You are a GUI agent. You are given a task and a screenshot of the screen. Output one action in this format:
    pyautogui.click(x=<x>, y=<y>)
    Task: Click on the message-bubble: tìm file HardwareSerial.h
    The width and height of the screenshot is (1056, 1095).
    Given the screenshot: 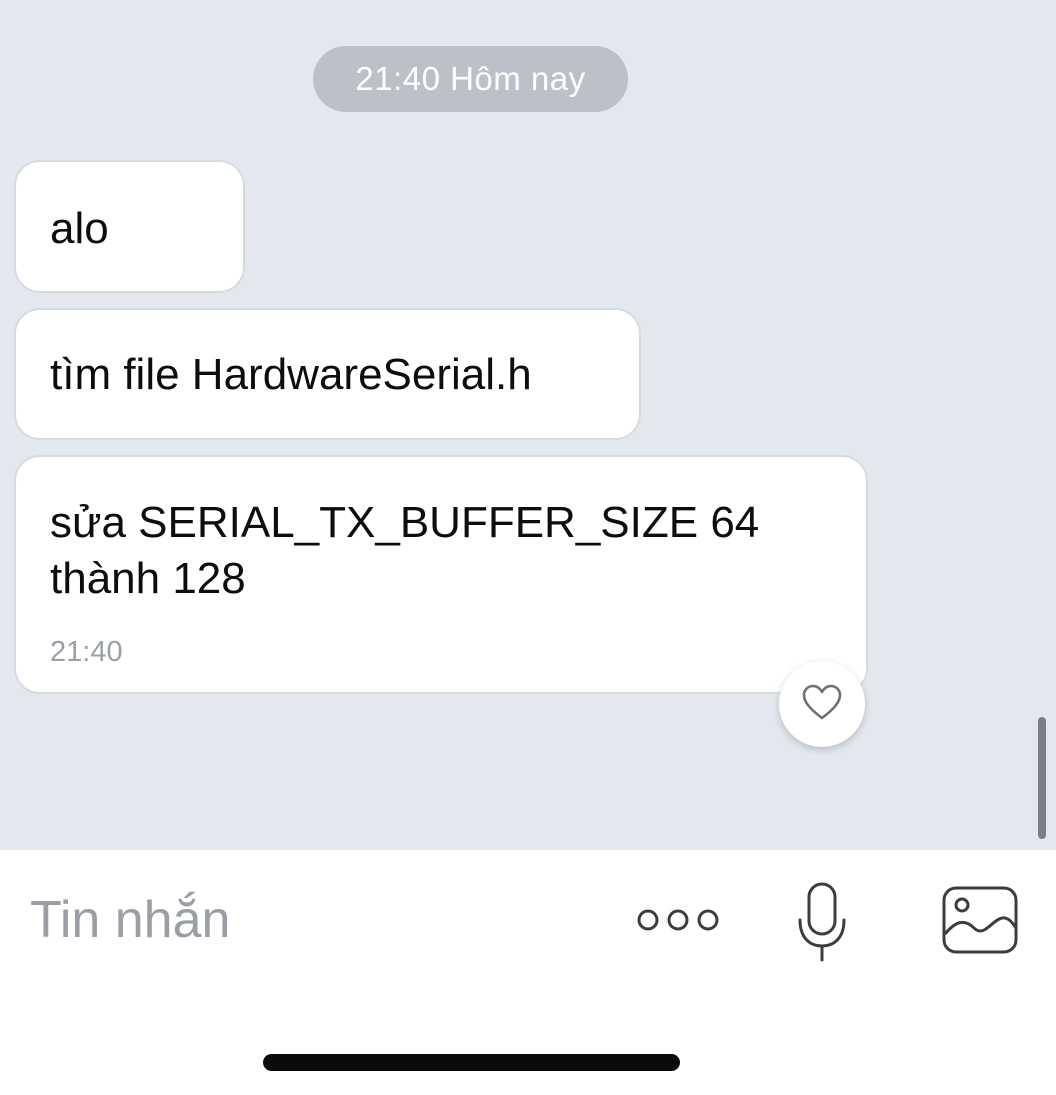 What is the action you would take?
    pyautogui.click(x=327, y=374)
    